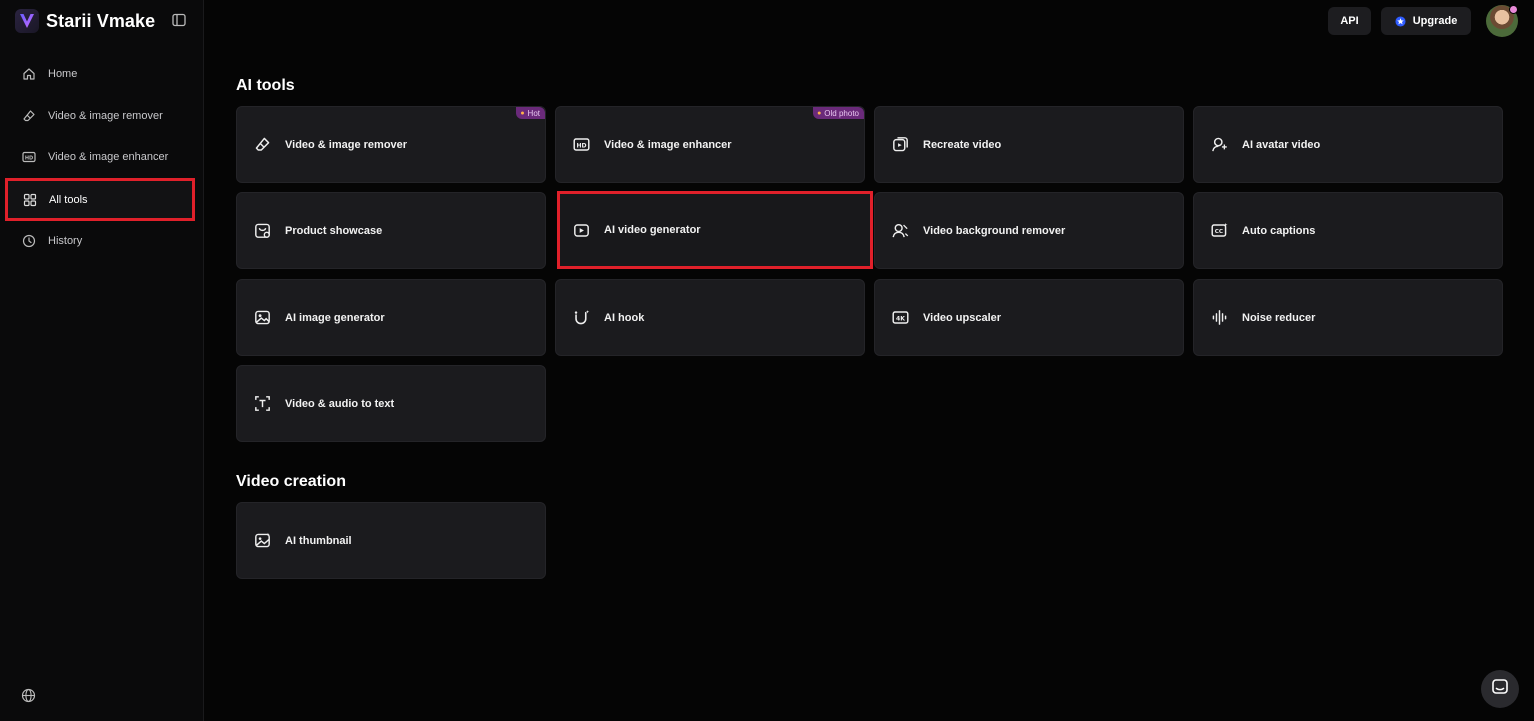  I want to click on 4k-icon: 4K, so click(900, 318).